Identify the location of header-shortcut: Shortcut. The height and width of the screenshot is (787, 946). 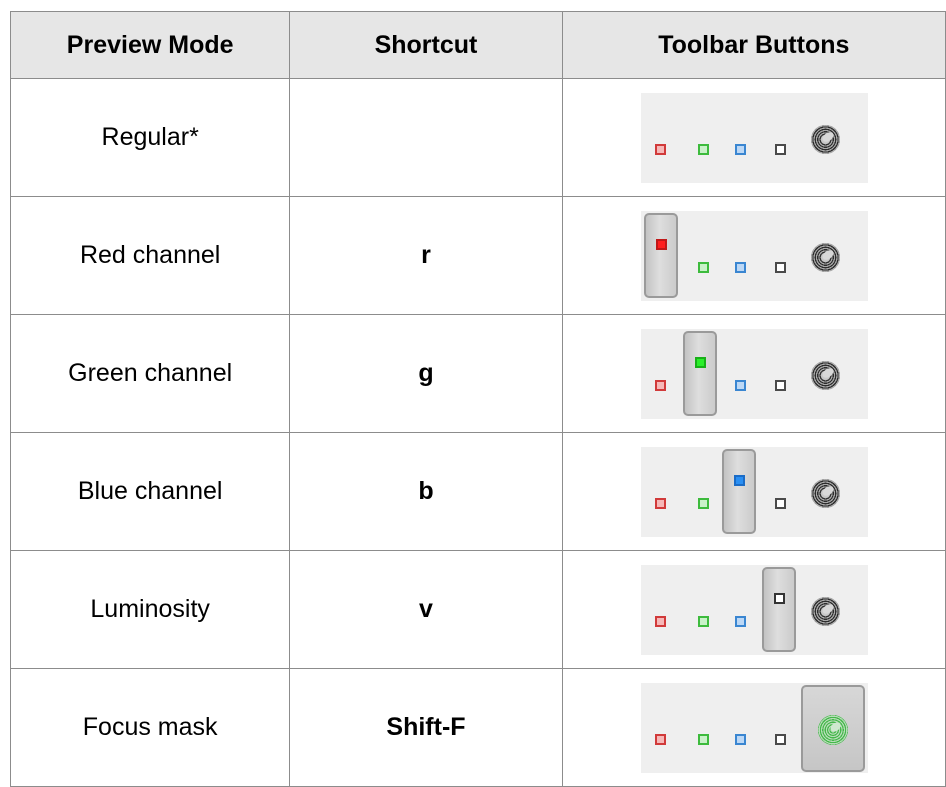
(426, 45).